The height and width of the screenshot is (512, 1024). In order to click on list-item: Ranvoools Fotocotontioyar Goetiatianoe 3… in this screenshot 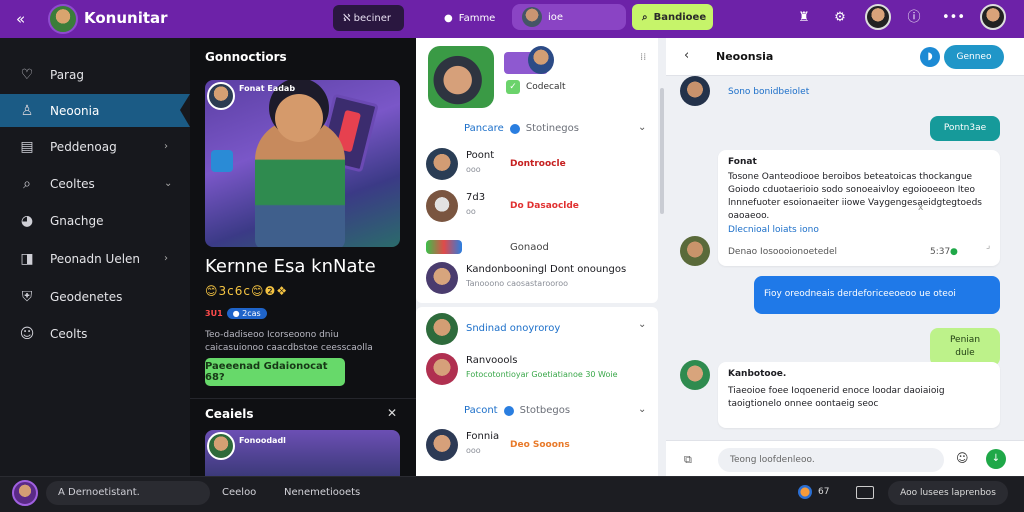, I will do `click(541, 371)`.